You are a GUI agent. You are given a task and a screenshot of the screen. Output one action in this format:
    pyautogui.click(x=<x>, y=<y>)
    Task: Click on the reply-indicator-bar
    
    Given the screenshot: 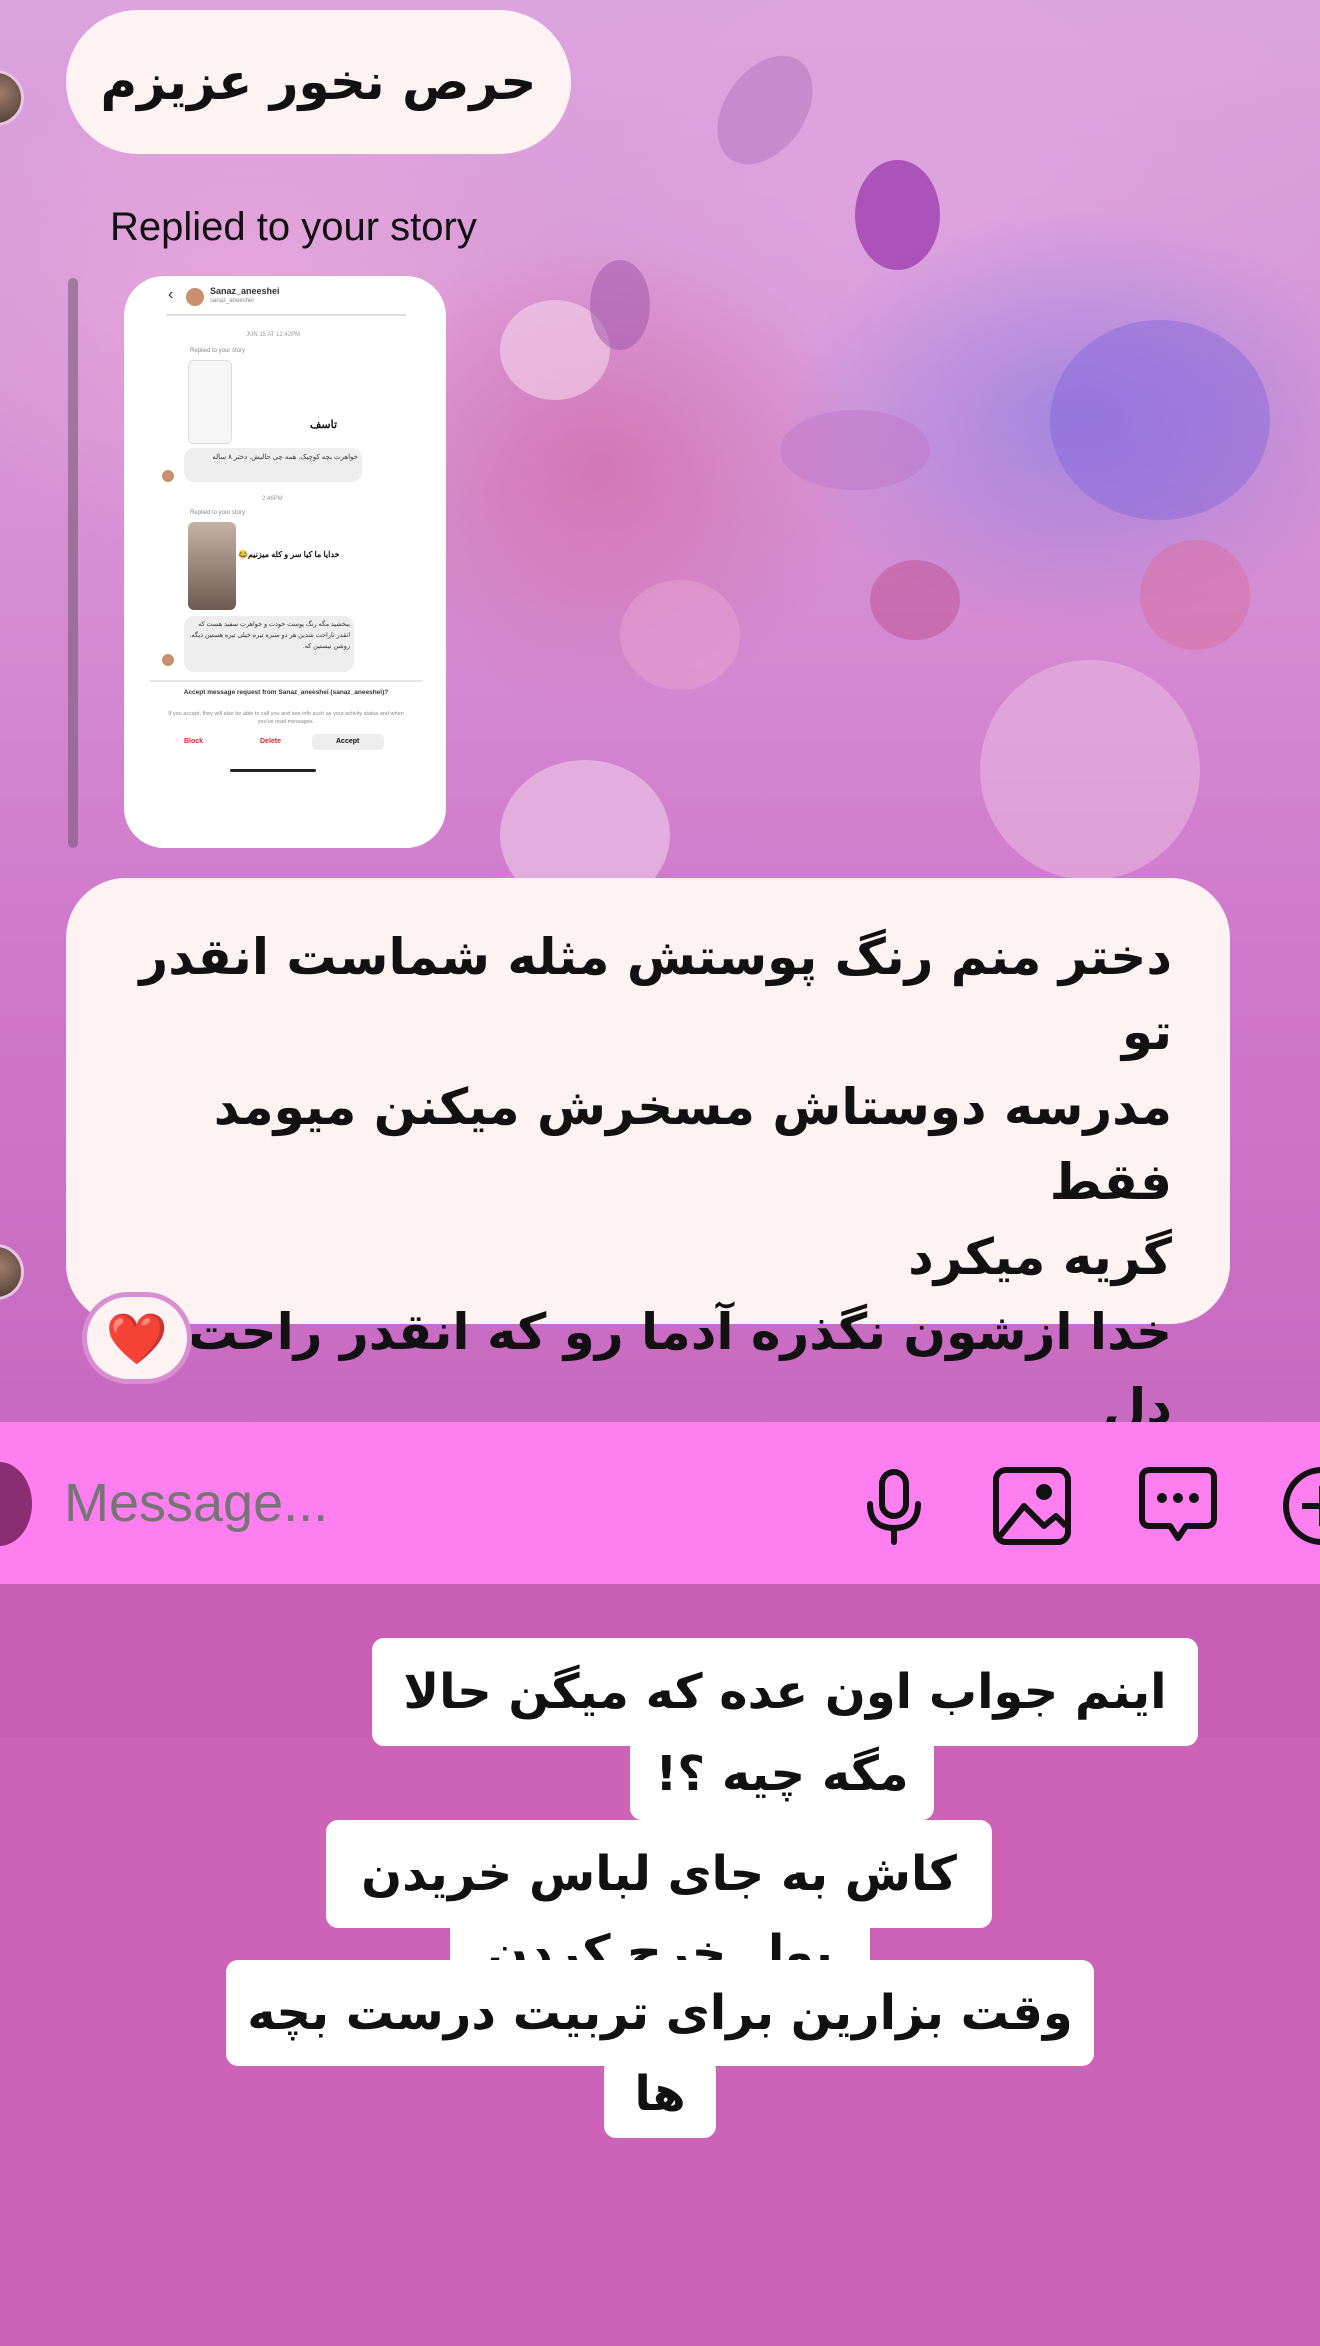 What is the action you would take?
    pyautogui.click(x=73, y=563)
    